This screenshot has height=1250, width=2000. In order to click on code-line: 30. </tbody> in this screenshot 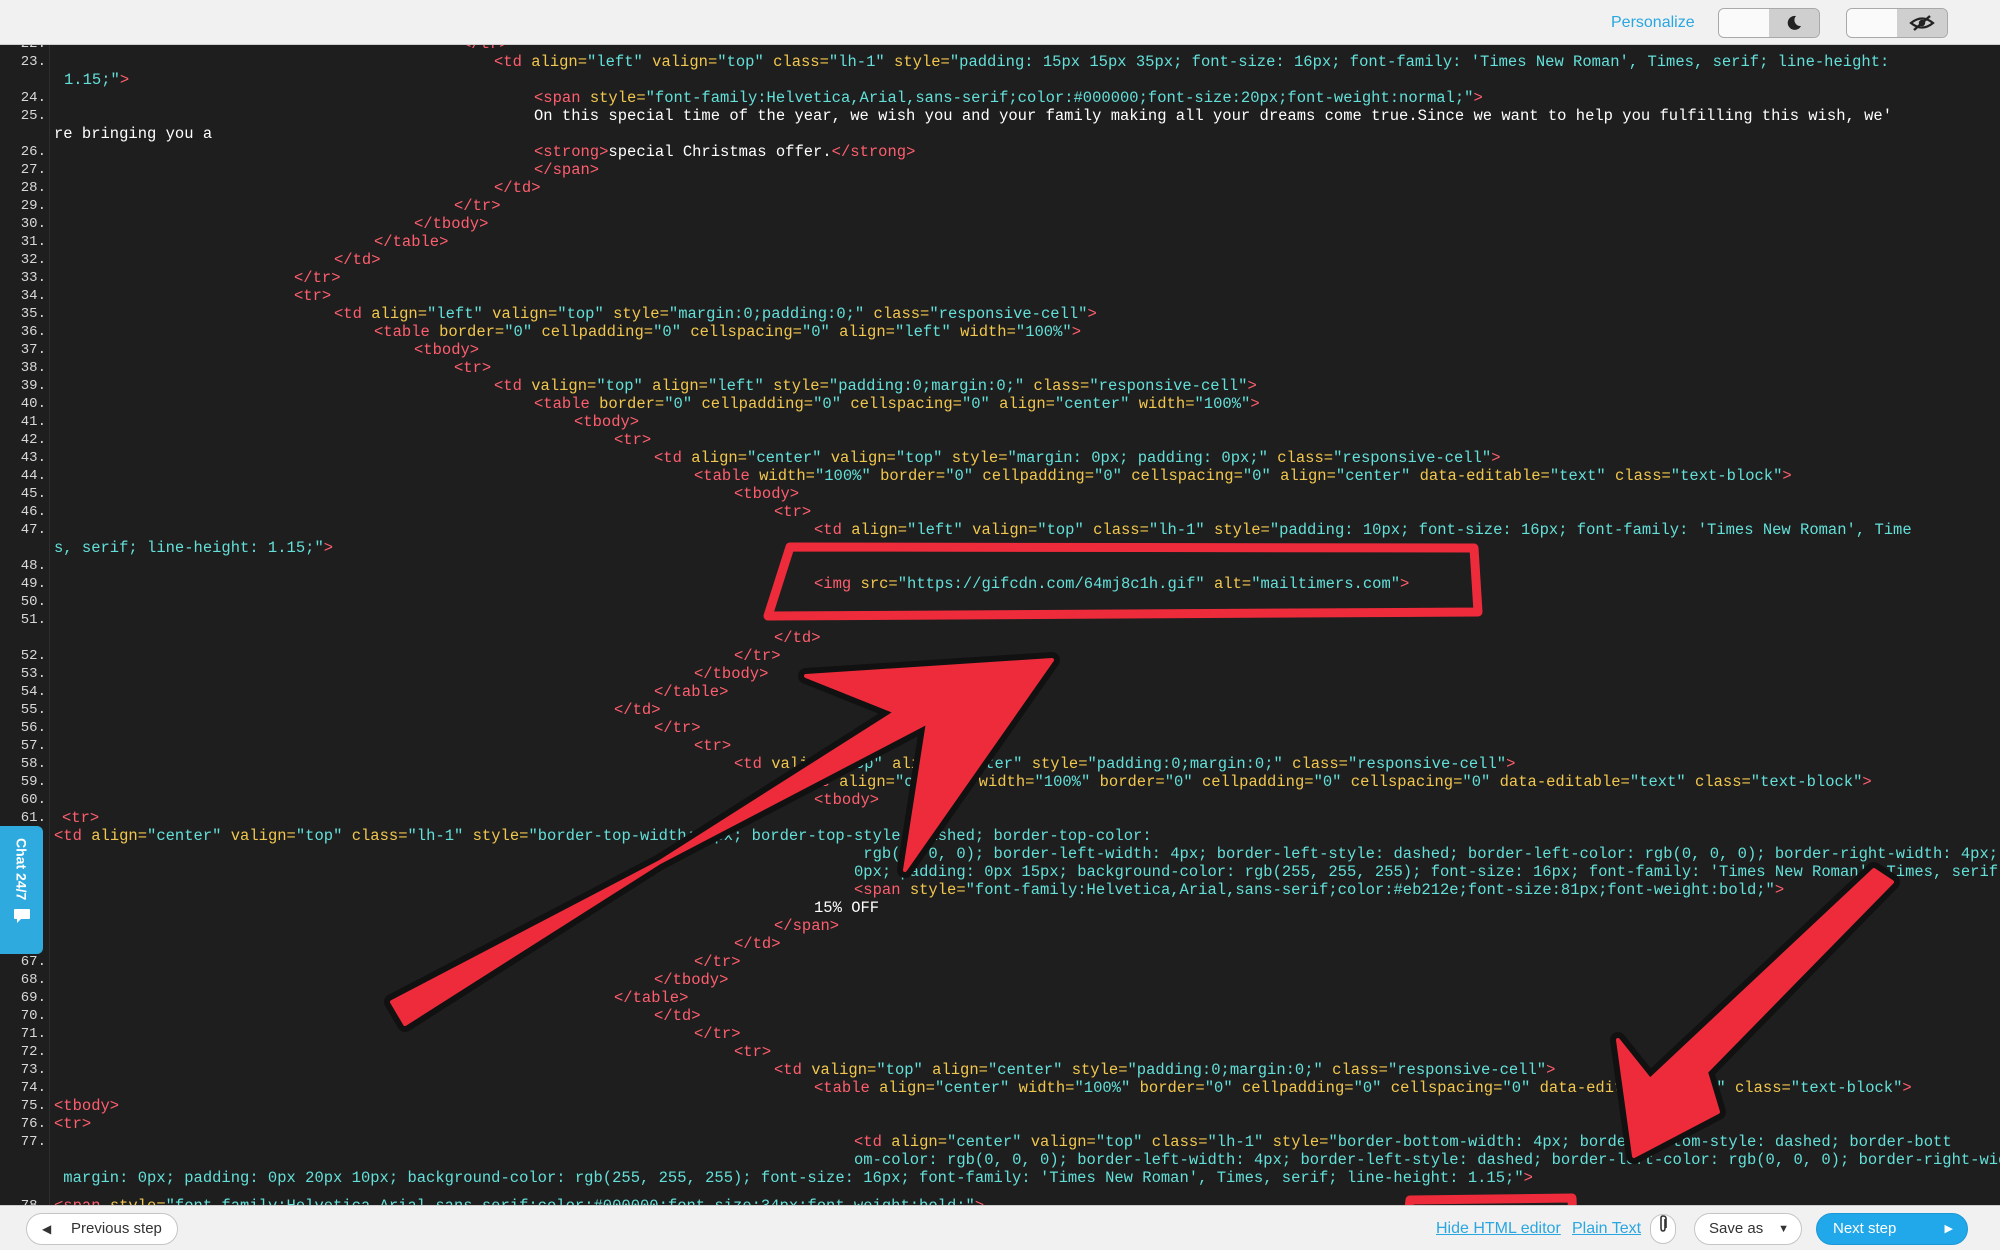, I will do `click(1000, 224)`.